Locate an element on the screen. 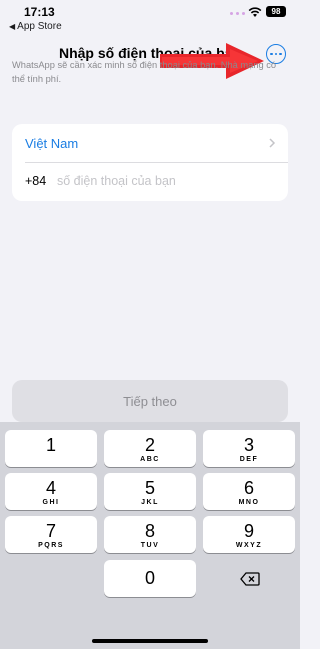 The image size is (320, 649). key-8: 8 TUV is located at coordinates (150, 534).